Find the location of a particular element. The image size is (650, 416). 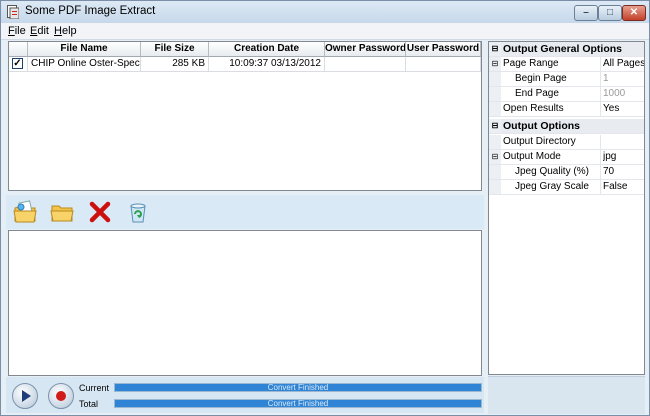

maximize-button: □ is located at coordinates (610, 13).